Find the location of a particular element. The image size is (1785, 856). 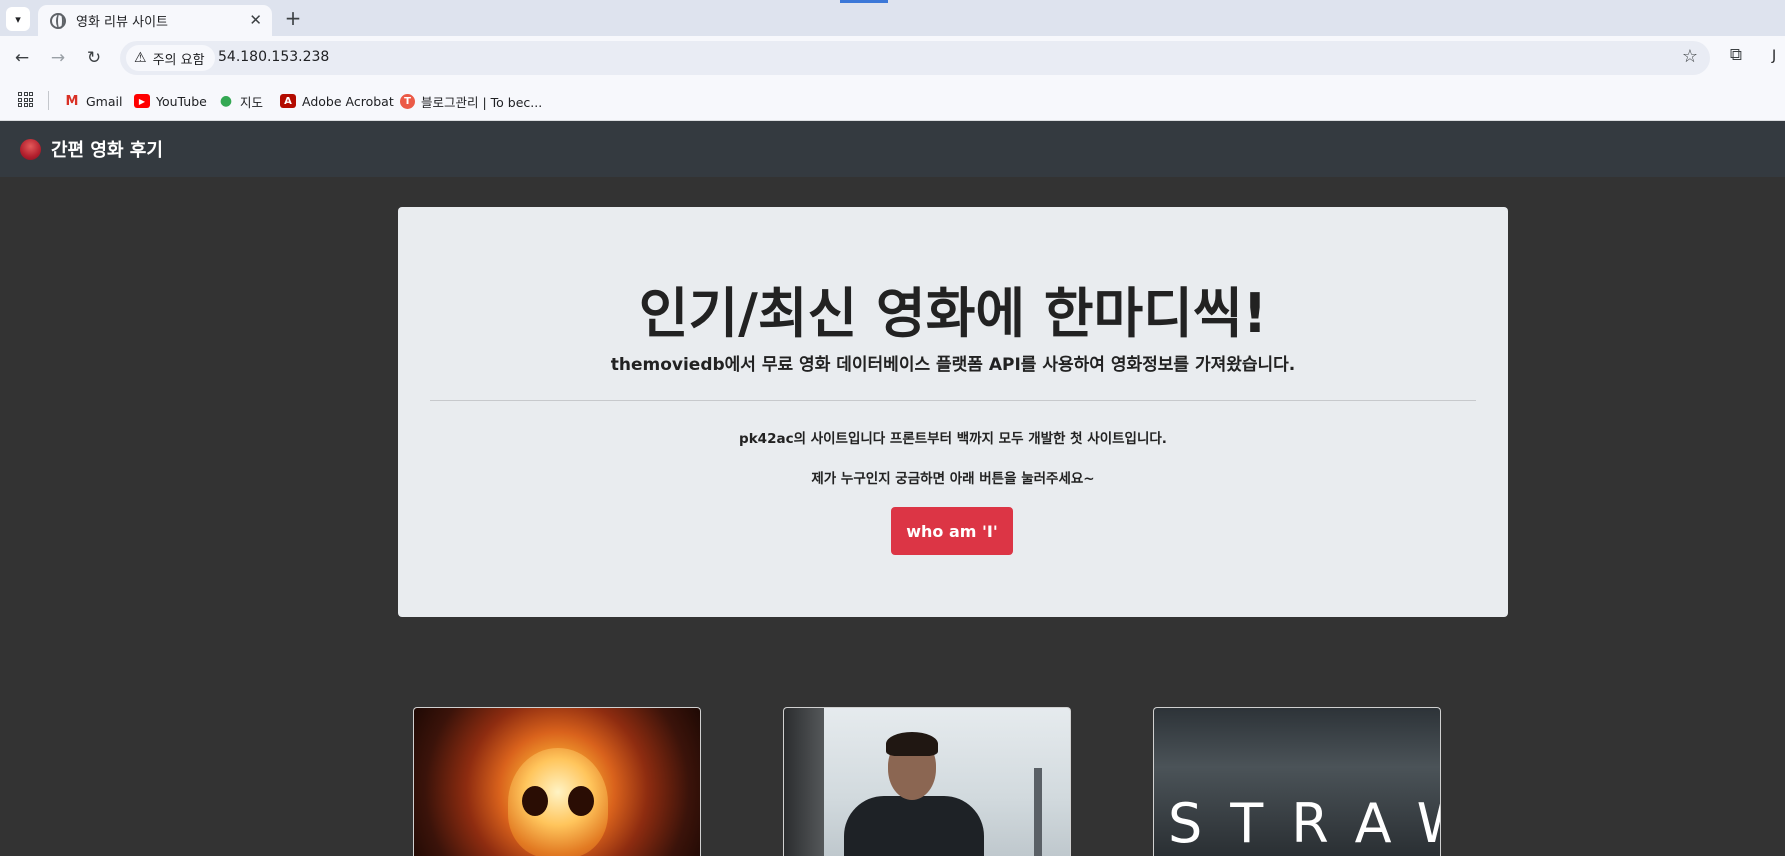

bookmark-label: YouTube is located at coordinates (181, 101).